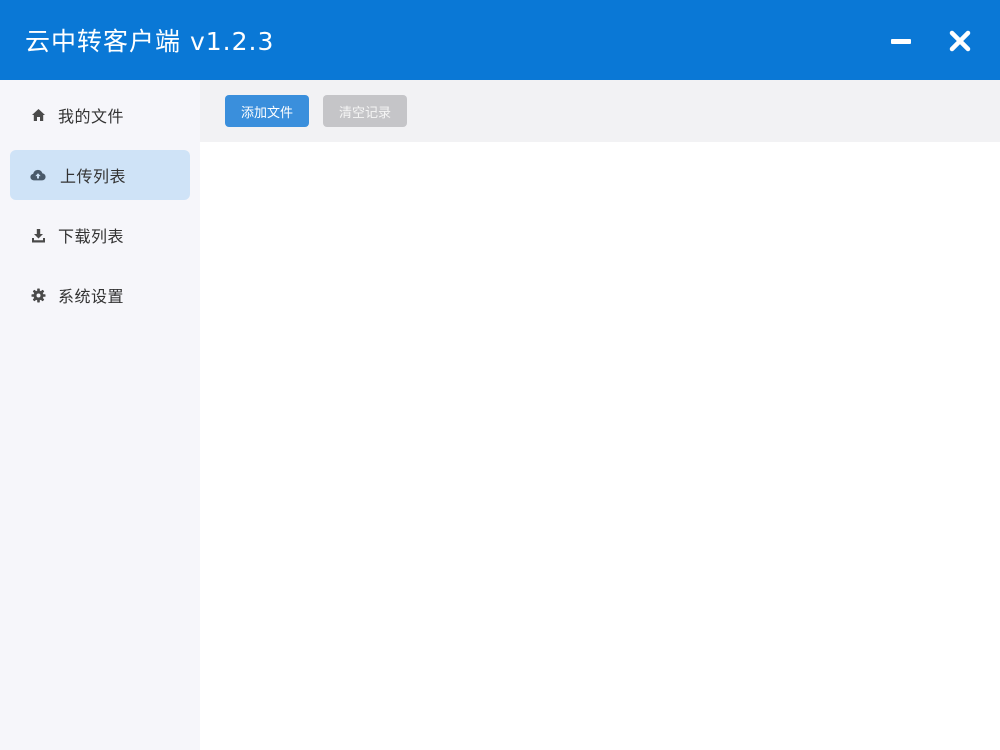 The height and width of the screenshot is (750, 1000). I want to click on close-button, so click(960, 41).